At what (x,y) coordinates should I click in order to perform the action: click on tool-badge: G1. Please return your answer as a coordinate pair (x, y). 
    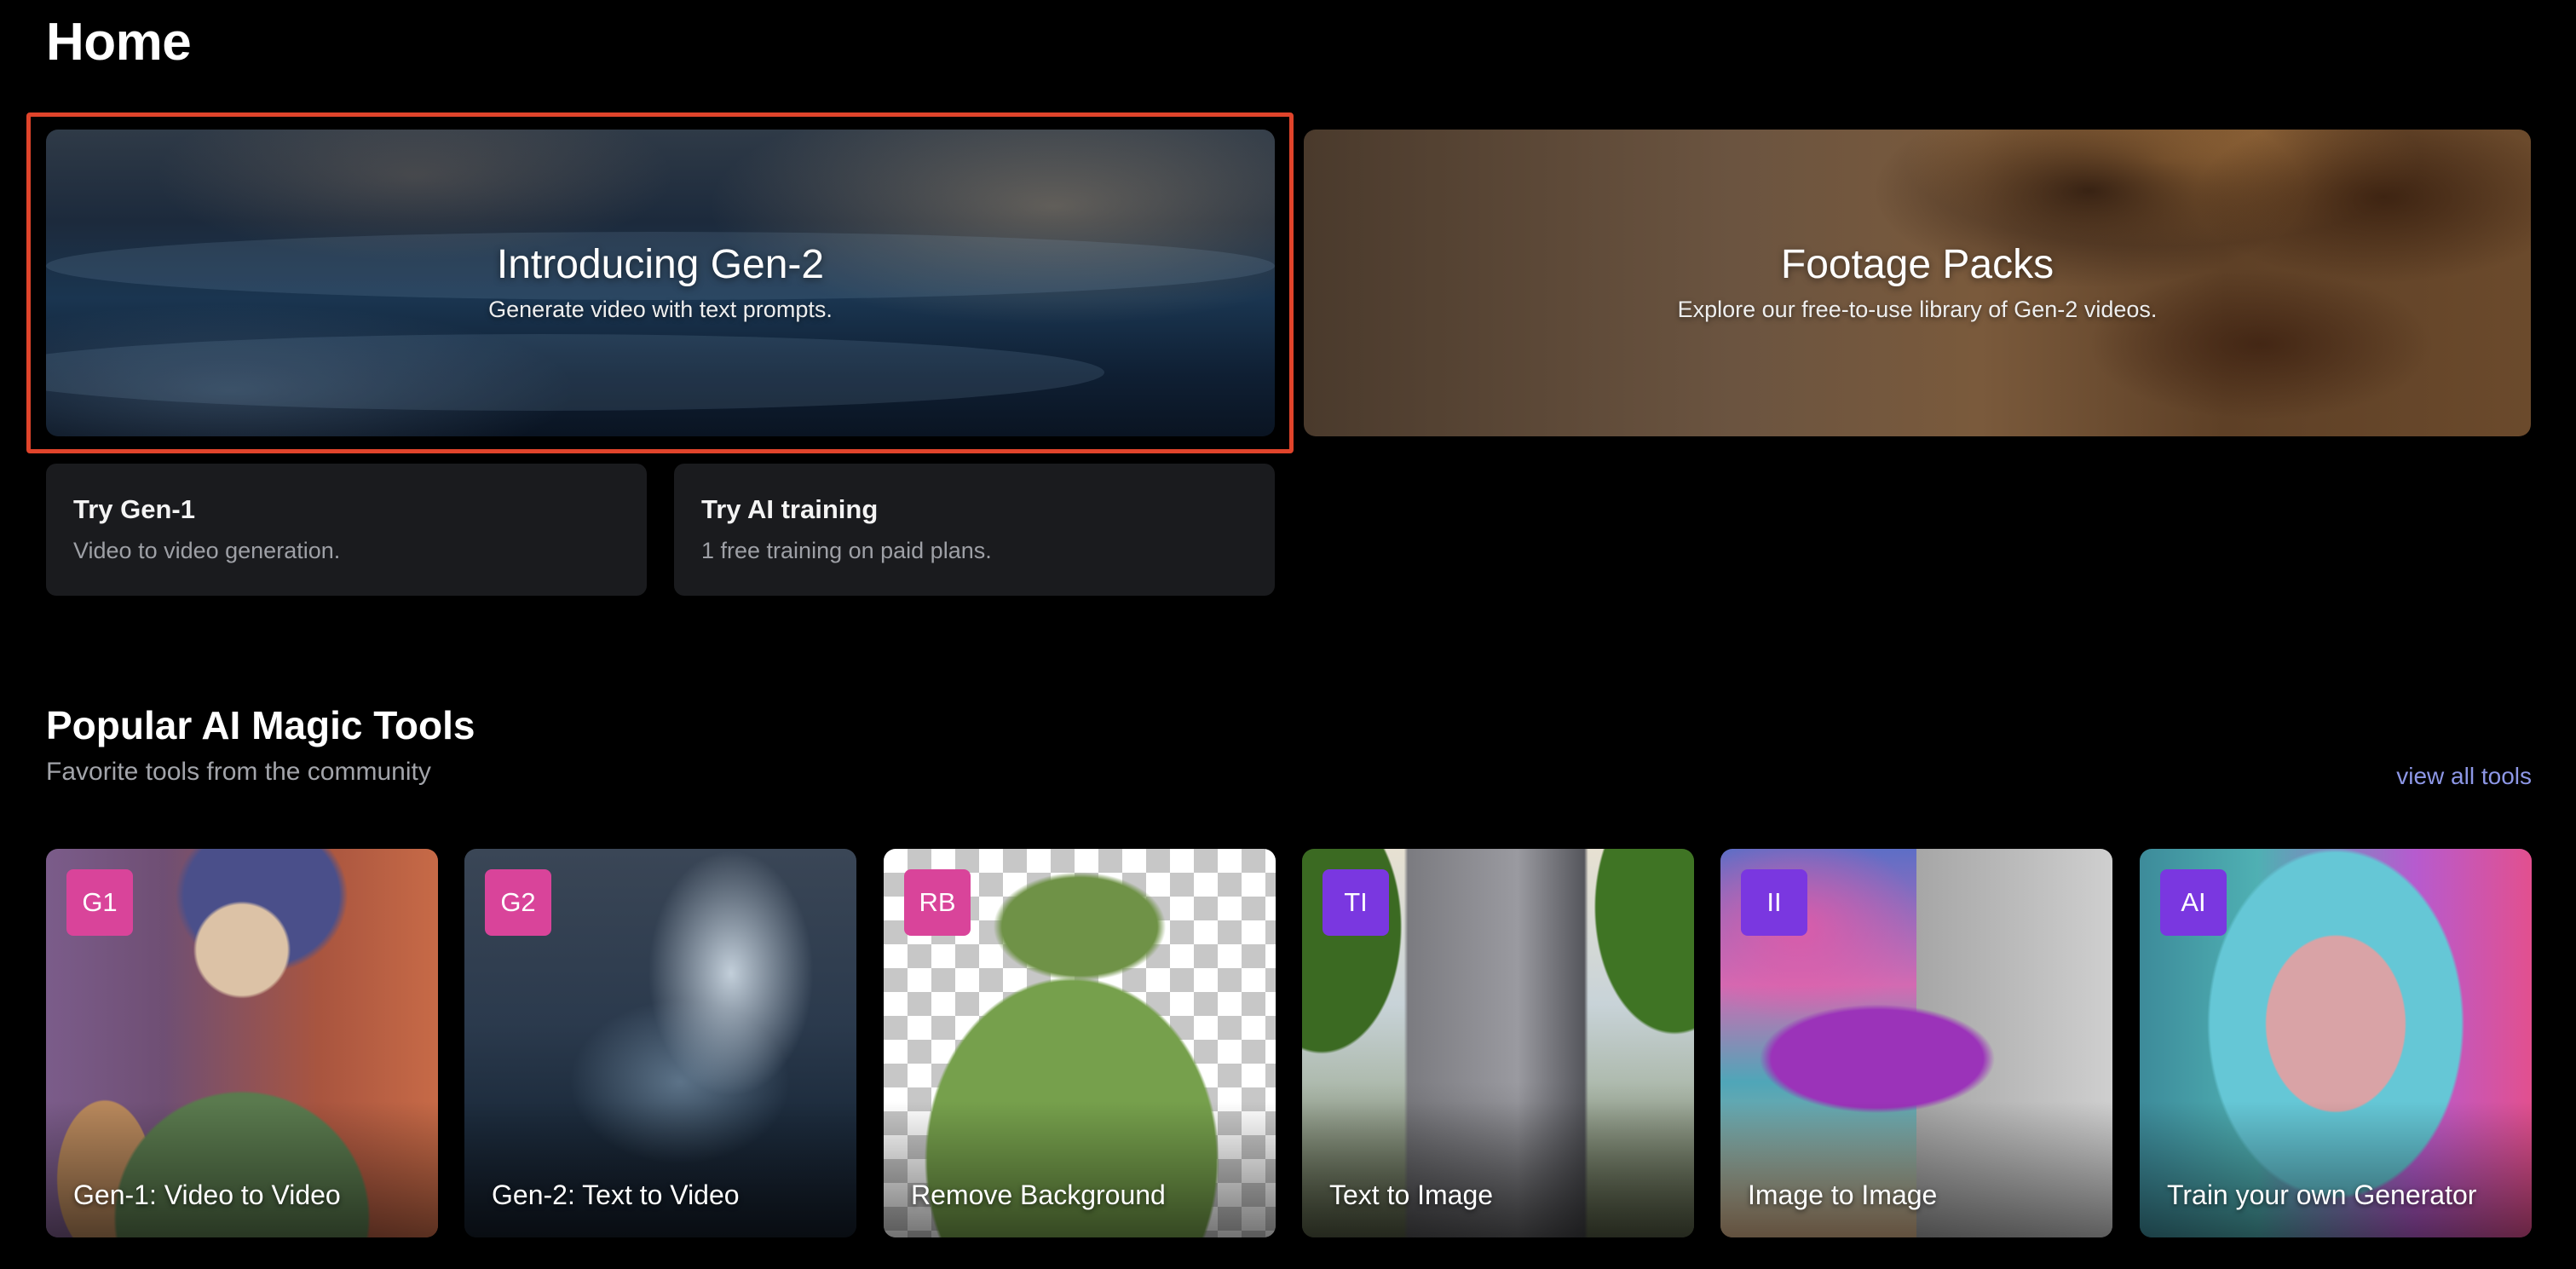
    Looking at the image, I should click on (99, 903).